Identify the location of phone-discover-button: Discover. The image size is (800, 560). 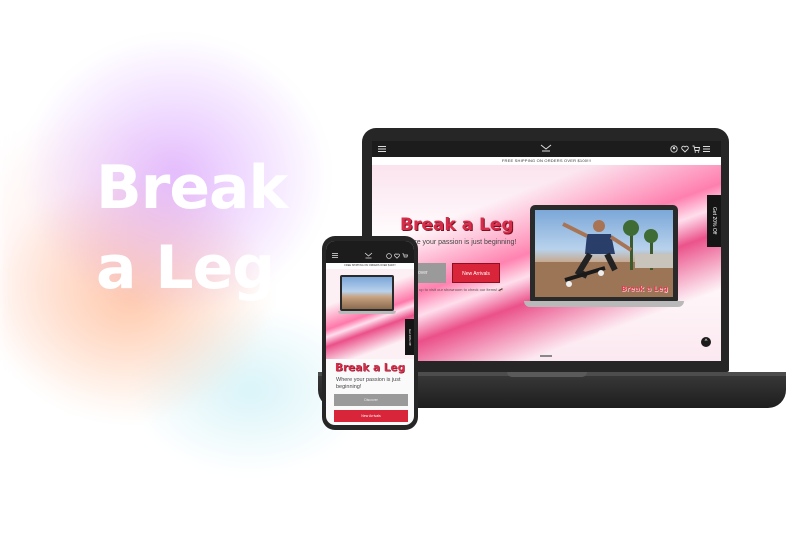
(371, 400).